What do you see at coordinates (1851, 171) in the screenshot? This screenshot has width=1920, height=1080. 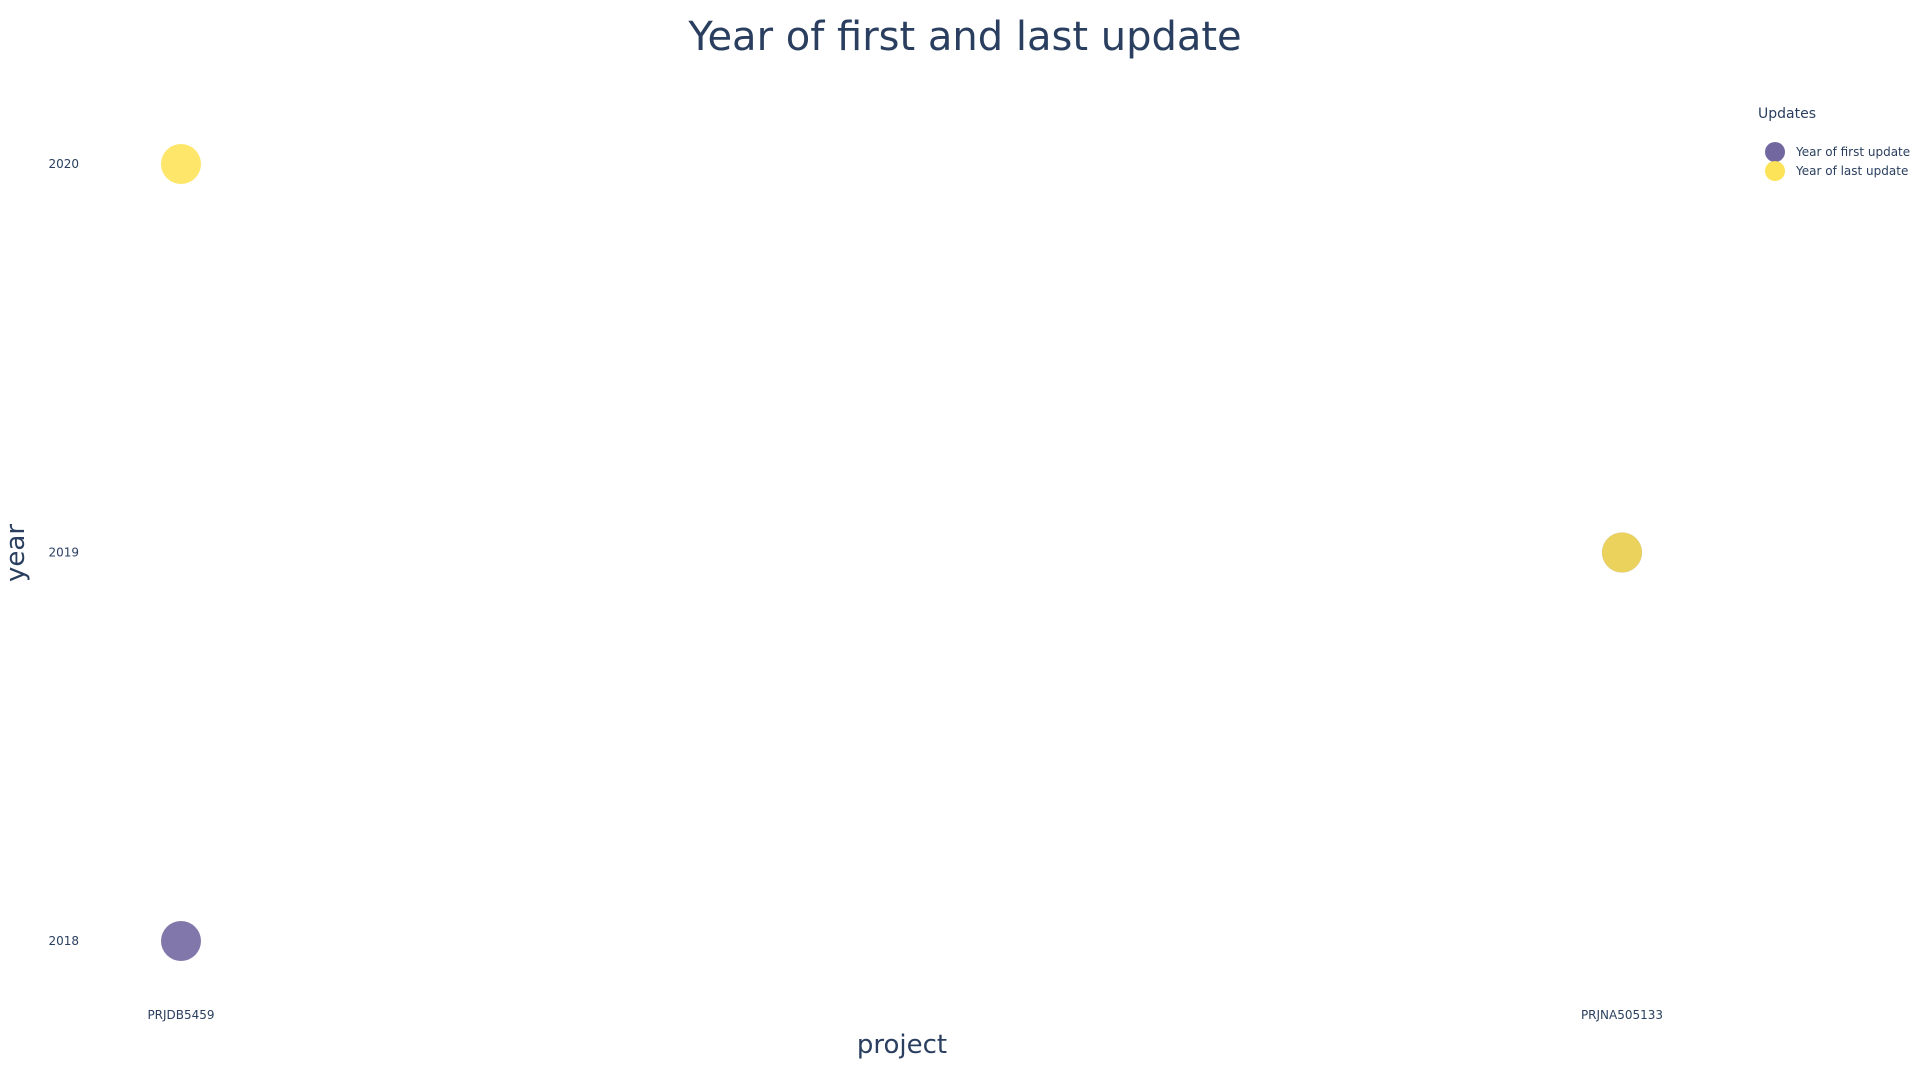 I see `legend-label: Year of last update` at bounding box center [1851, 171].